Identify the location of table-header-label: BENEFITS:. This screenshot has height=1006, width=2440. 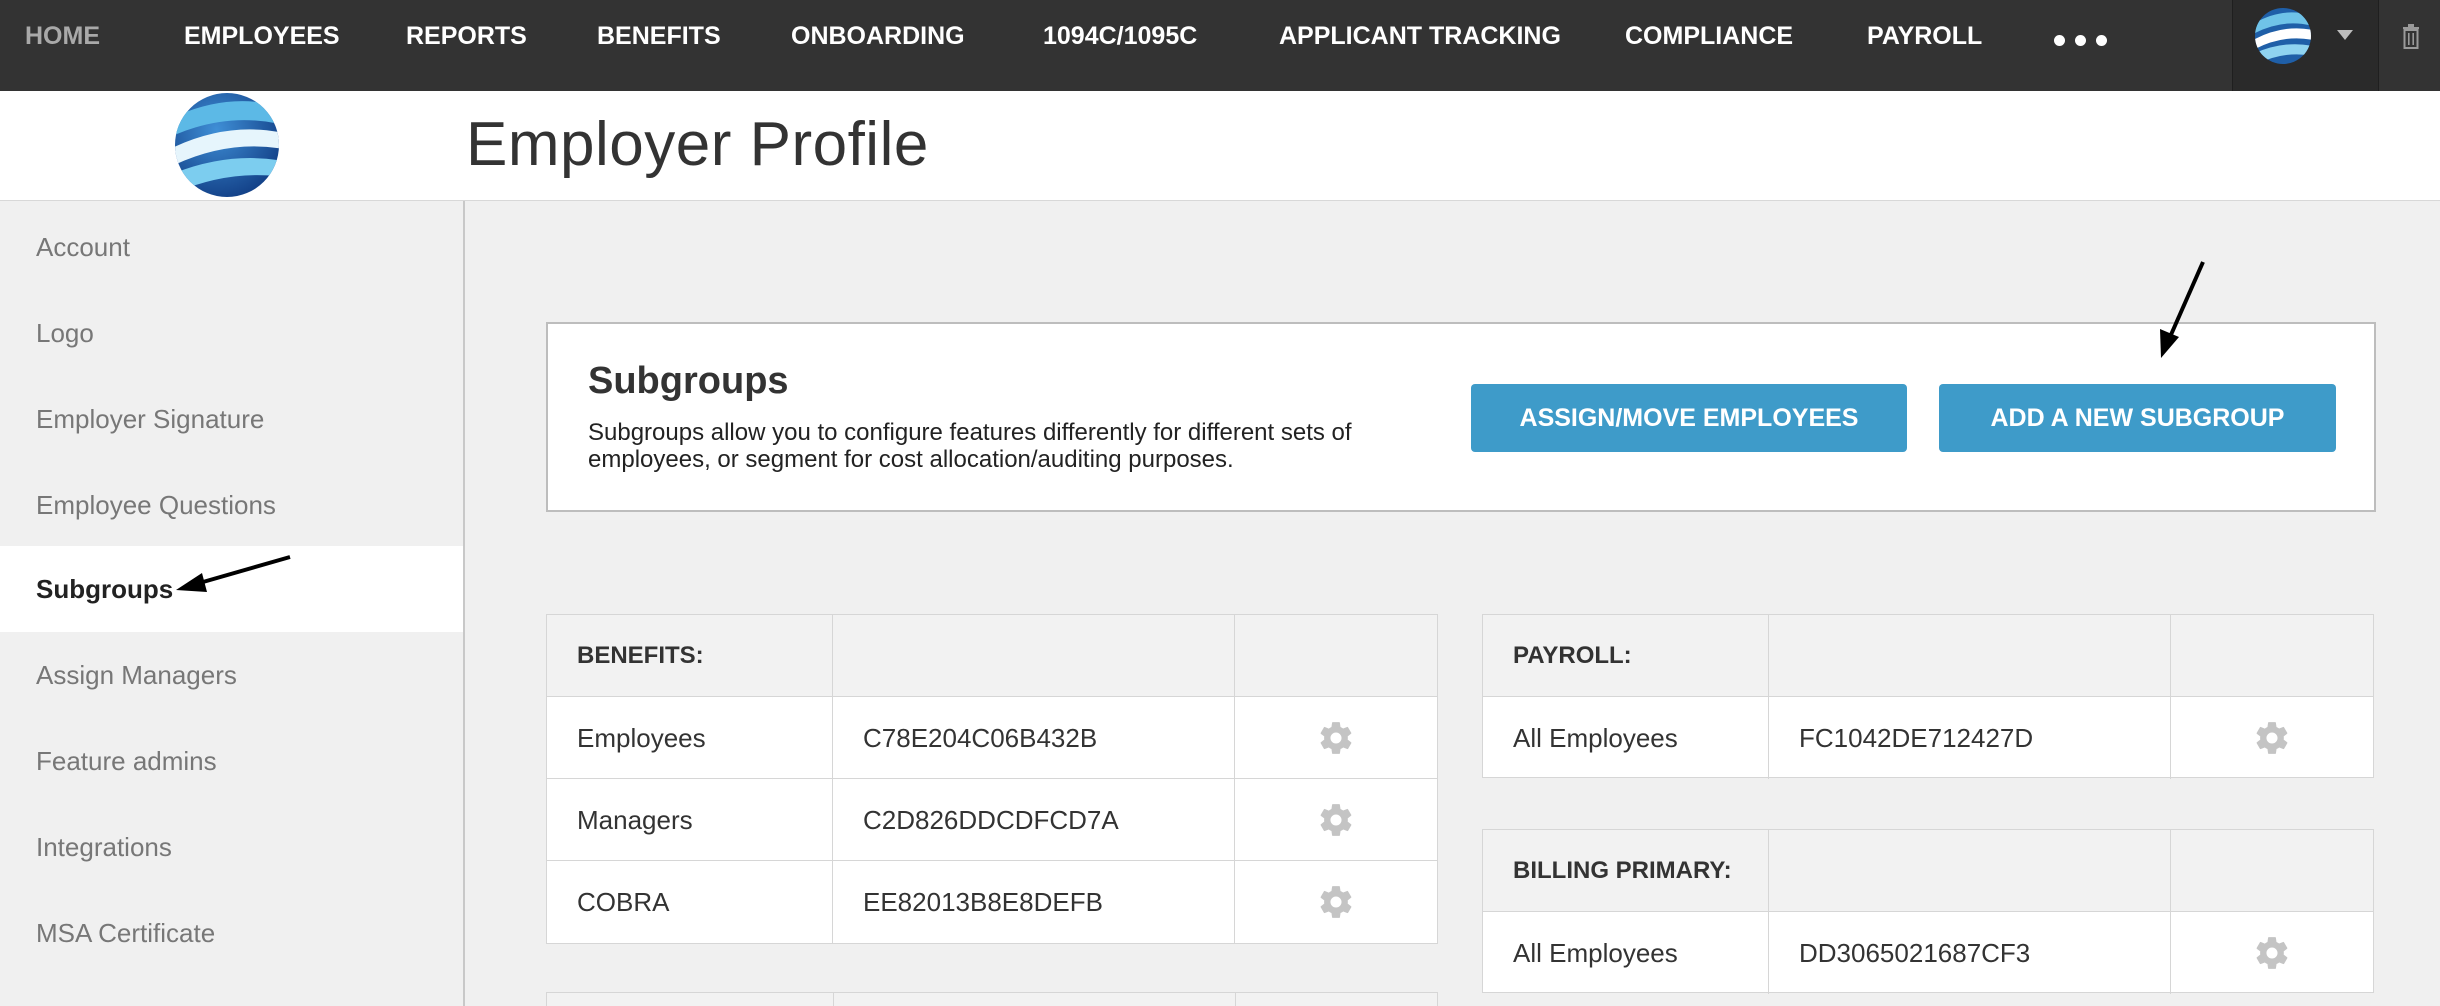
(690, 656).